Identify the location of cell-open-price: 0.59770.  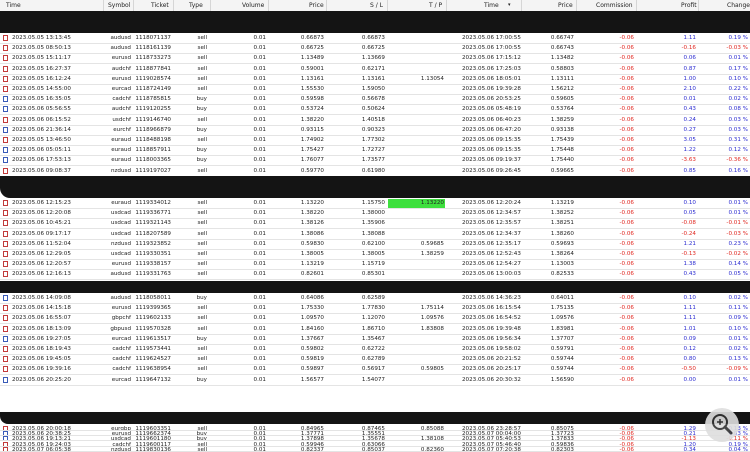
(312, 170).